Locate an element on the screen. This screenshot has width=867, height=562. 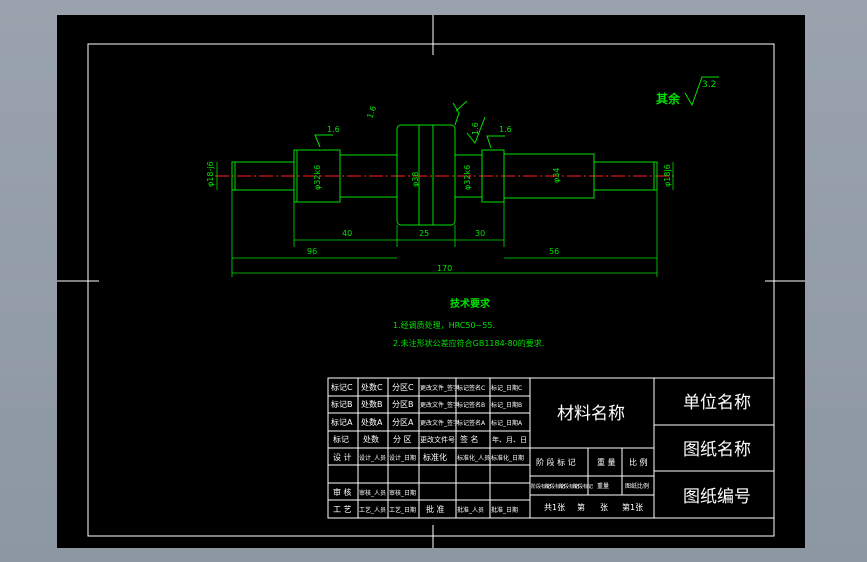
sheet-number: 第1张 is located at coordinates (632, 507).